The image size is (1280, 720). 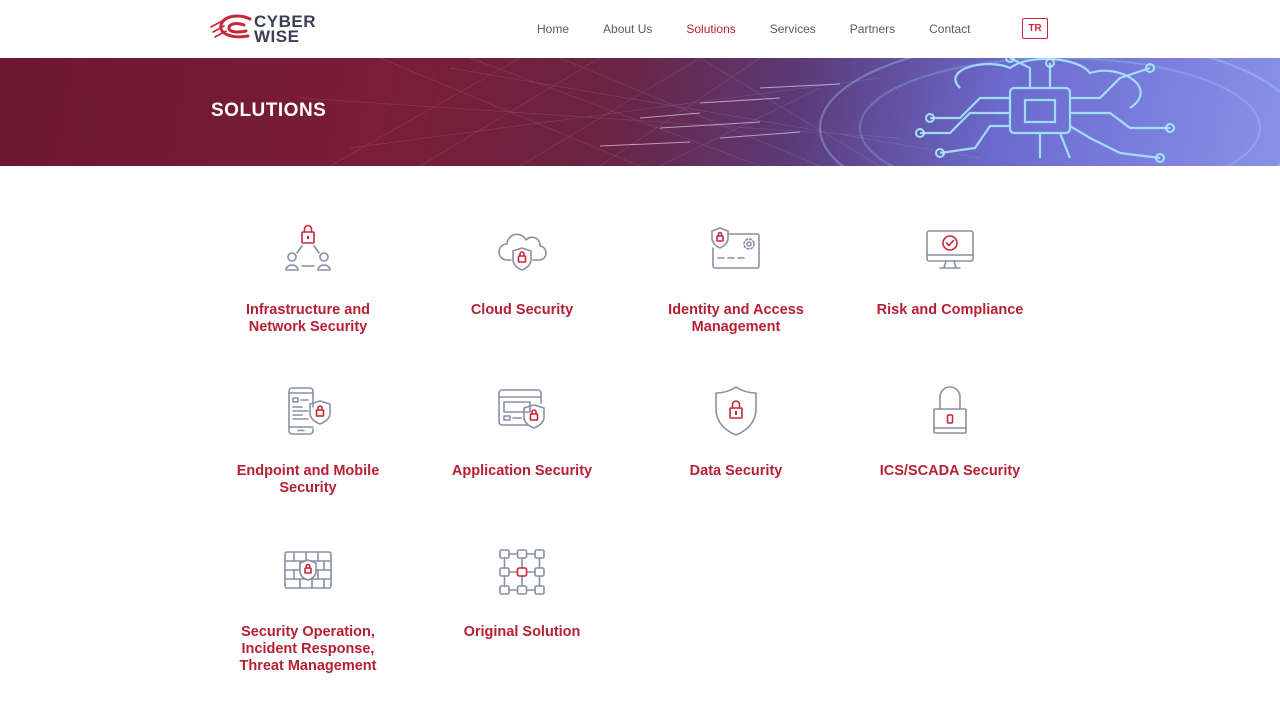 I want to click on solution-label: Cloud Security, so click(x=522, y=310).